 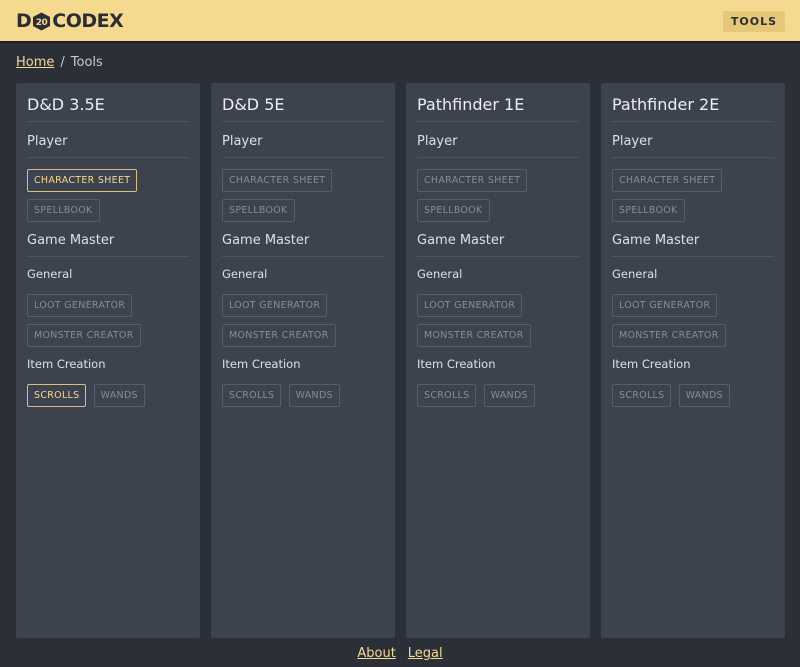 What do you see at coordinates (400, 653) in the screenshot?
I see `footer: About Legal` at bounding box center [400, 653].